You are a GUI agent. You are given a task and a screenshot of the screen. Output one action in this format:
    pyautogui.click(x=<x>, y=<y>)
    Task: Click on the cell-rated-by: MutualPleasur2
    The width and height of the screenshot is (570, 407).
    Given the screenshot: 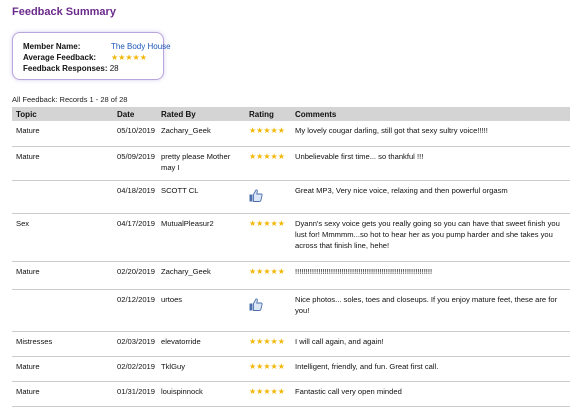 What is the action you would take?
    pyautogui.click(x=201, y=237)
    